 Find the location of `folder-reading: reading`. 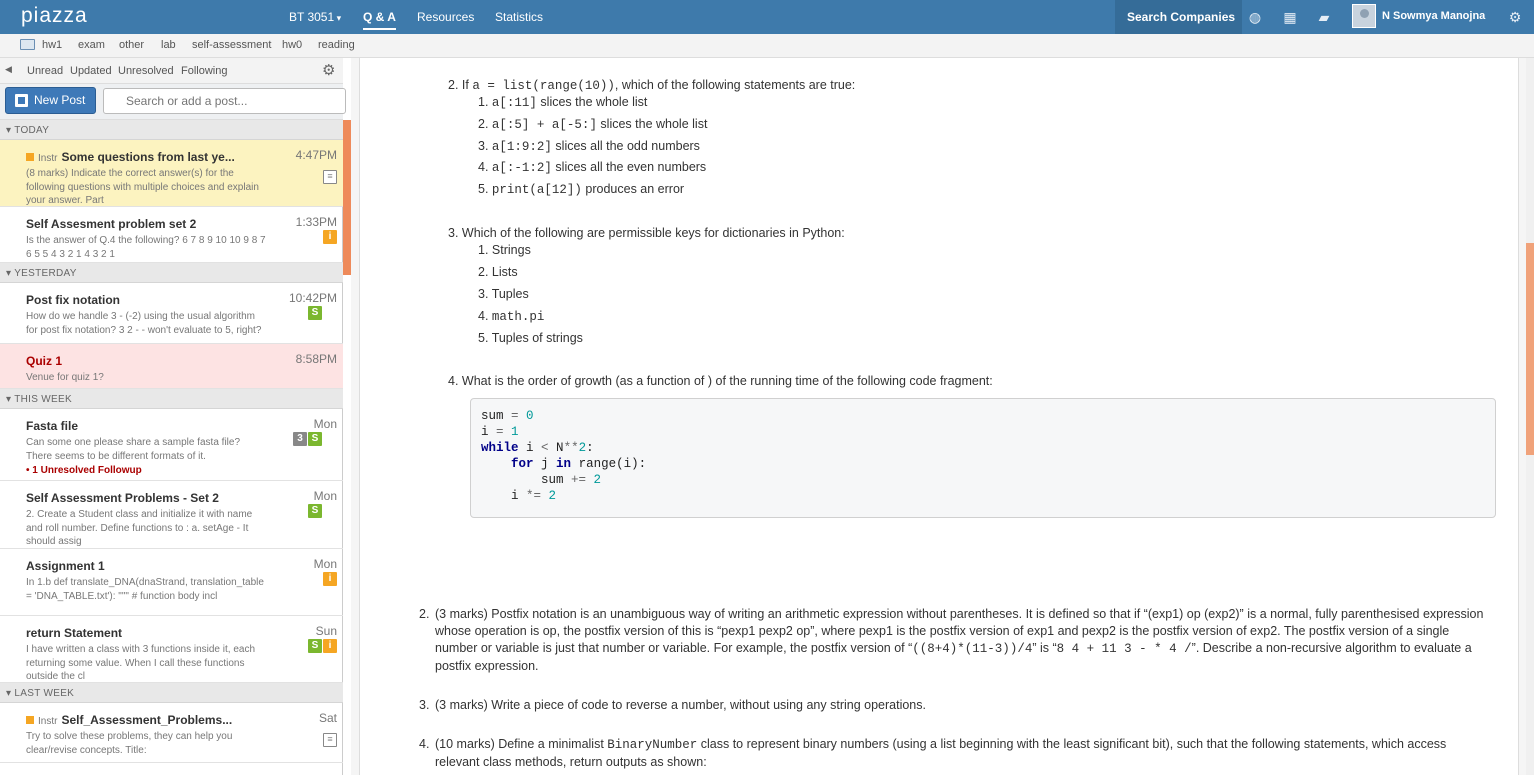

folder-reading: reading is located at coordinates (336, 45).